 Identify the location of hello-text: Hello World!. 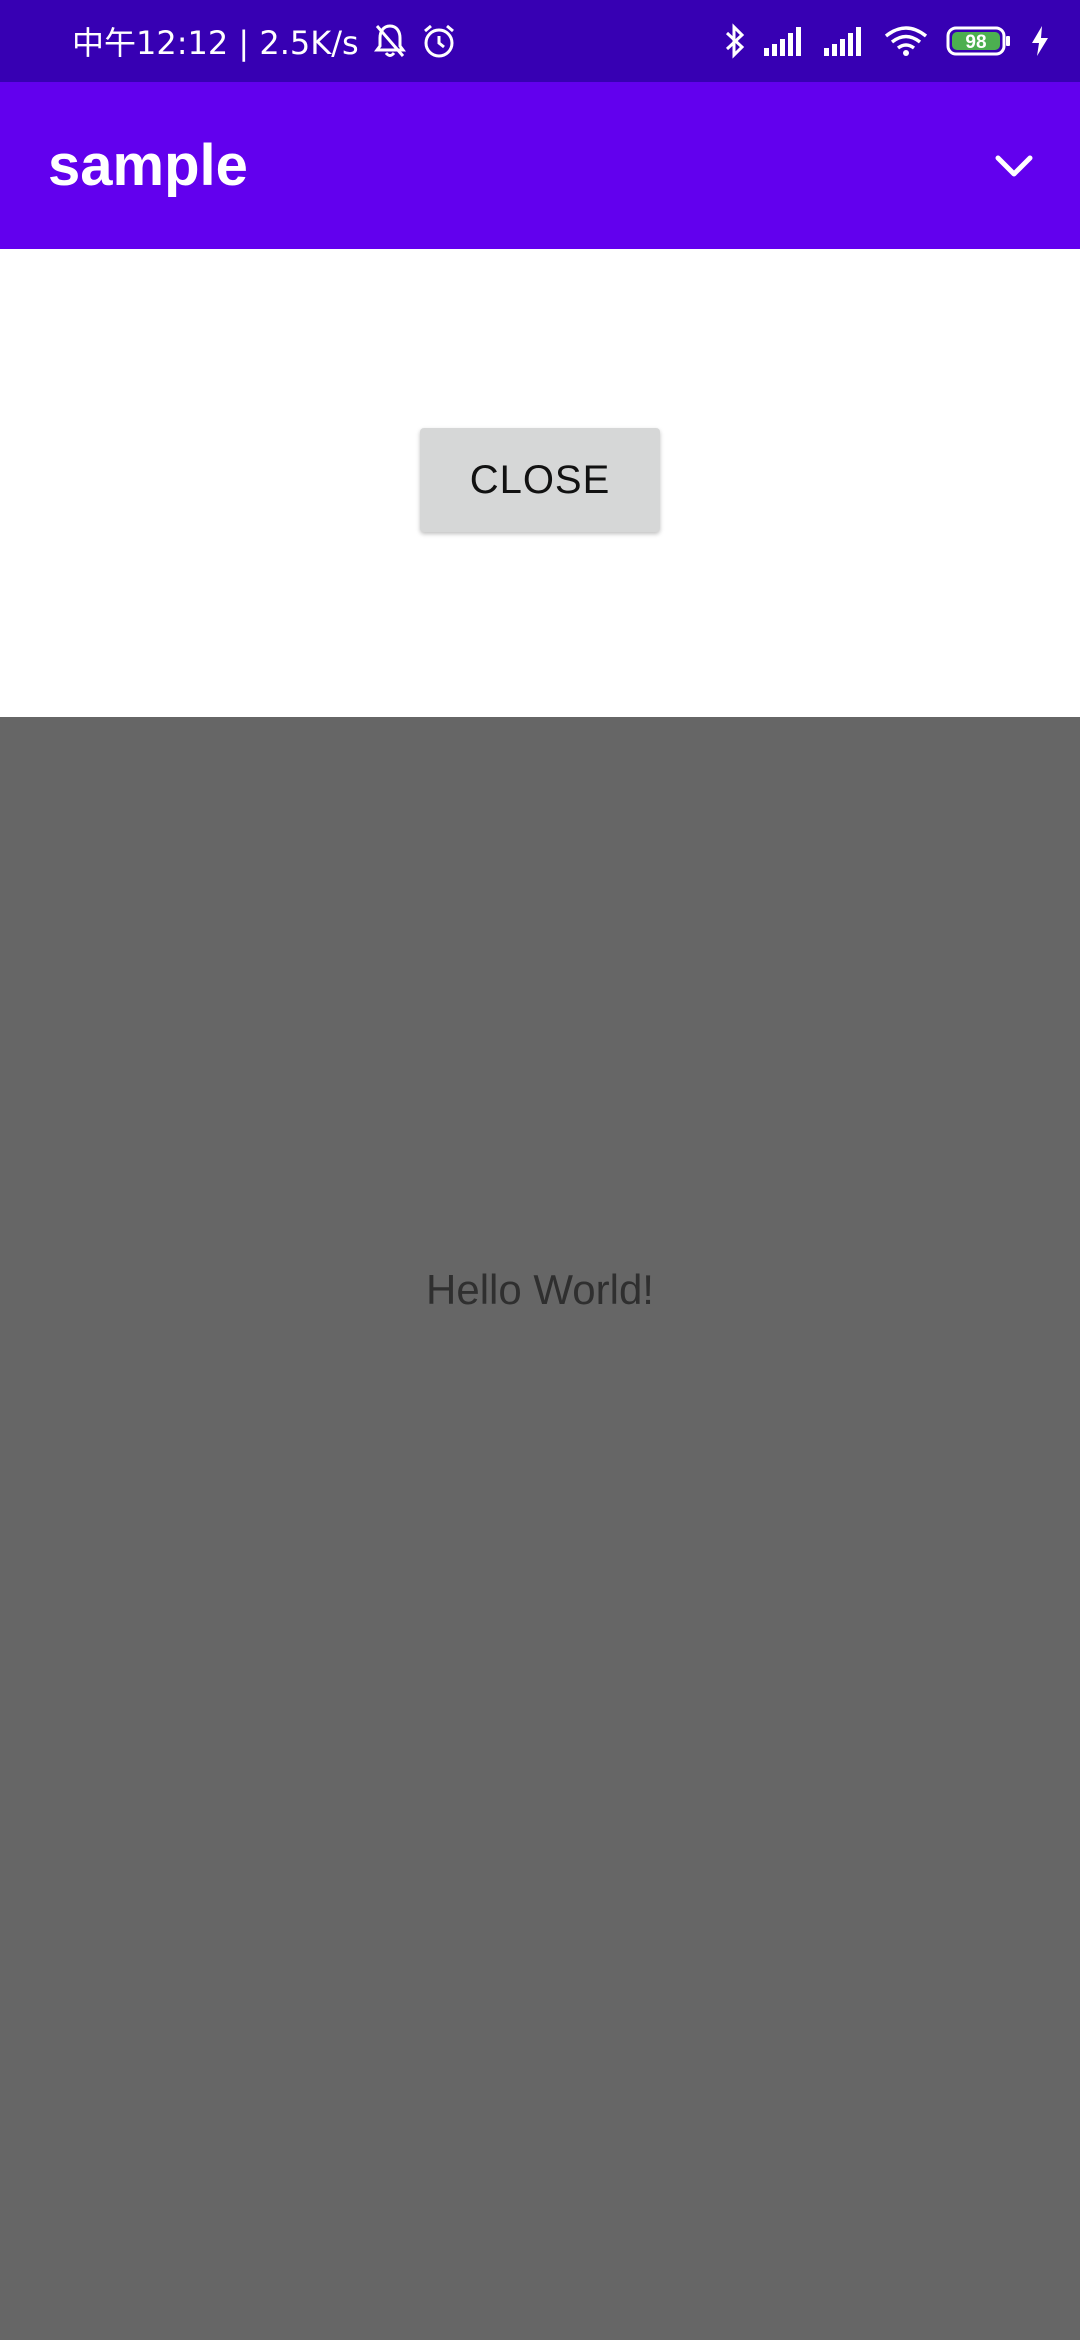
(540, 1289).